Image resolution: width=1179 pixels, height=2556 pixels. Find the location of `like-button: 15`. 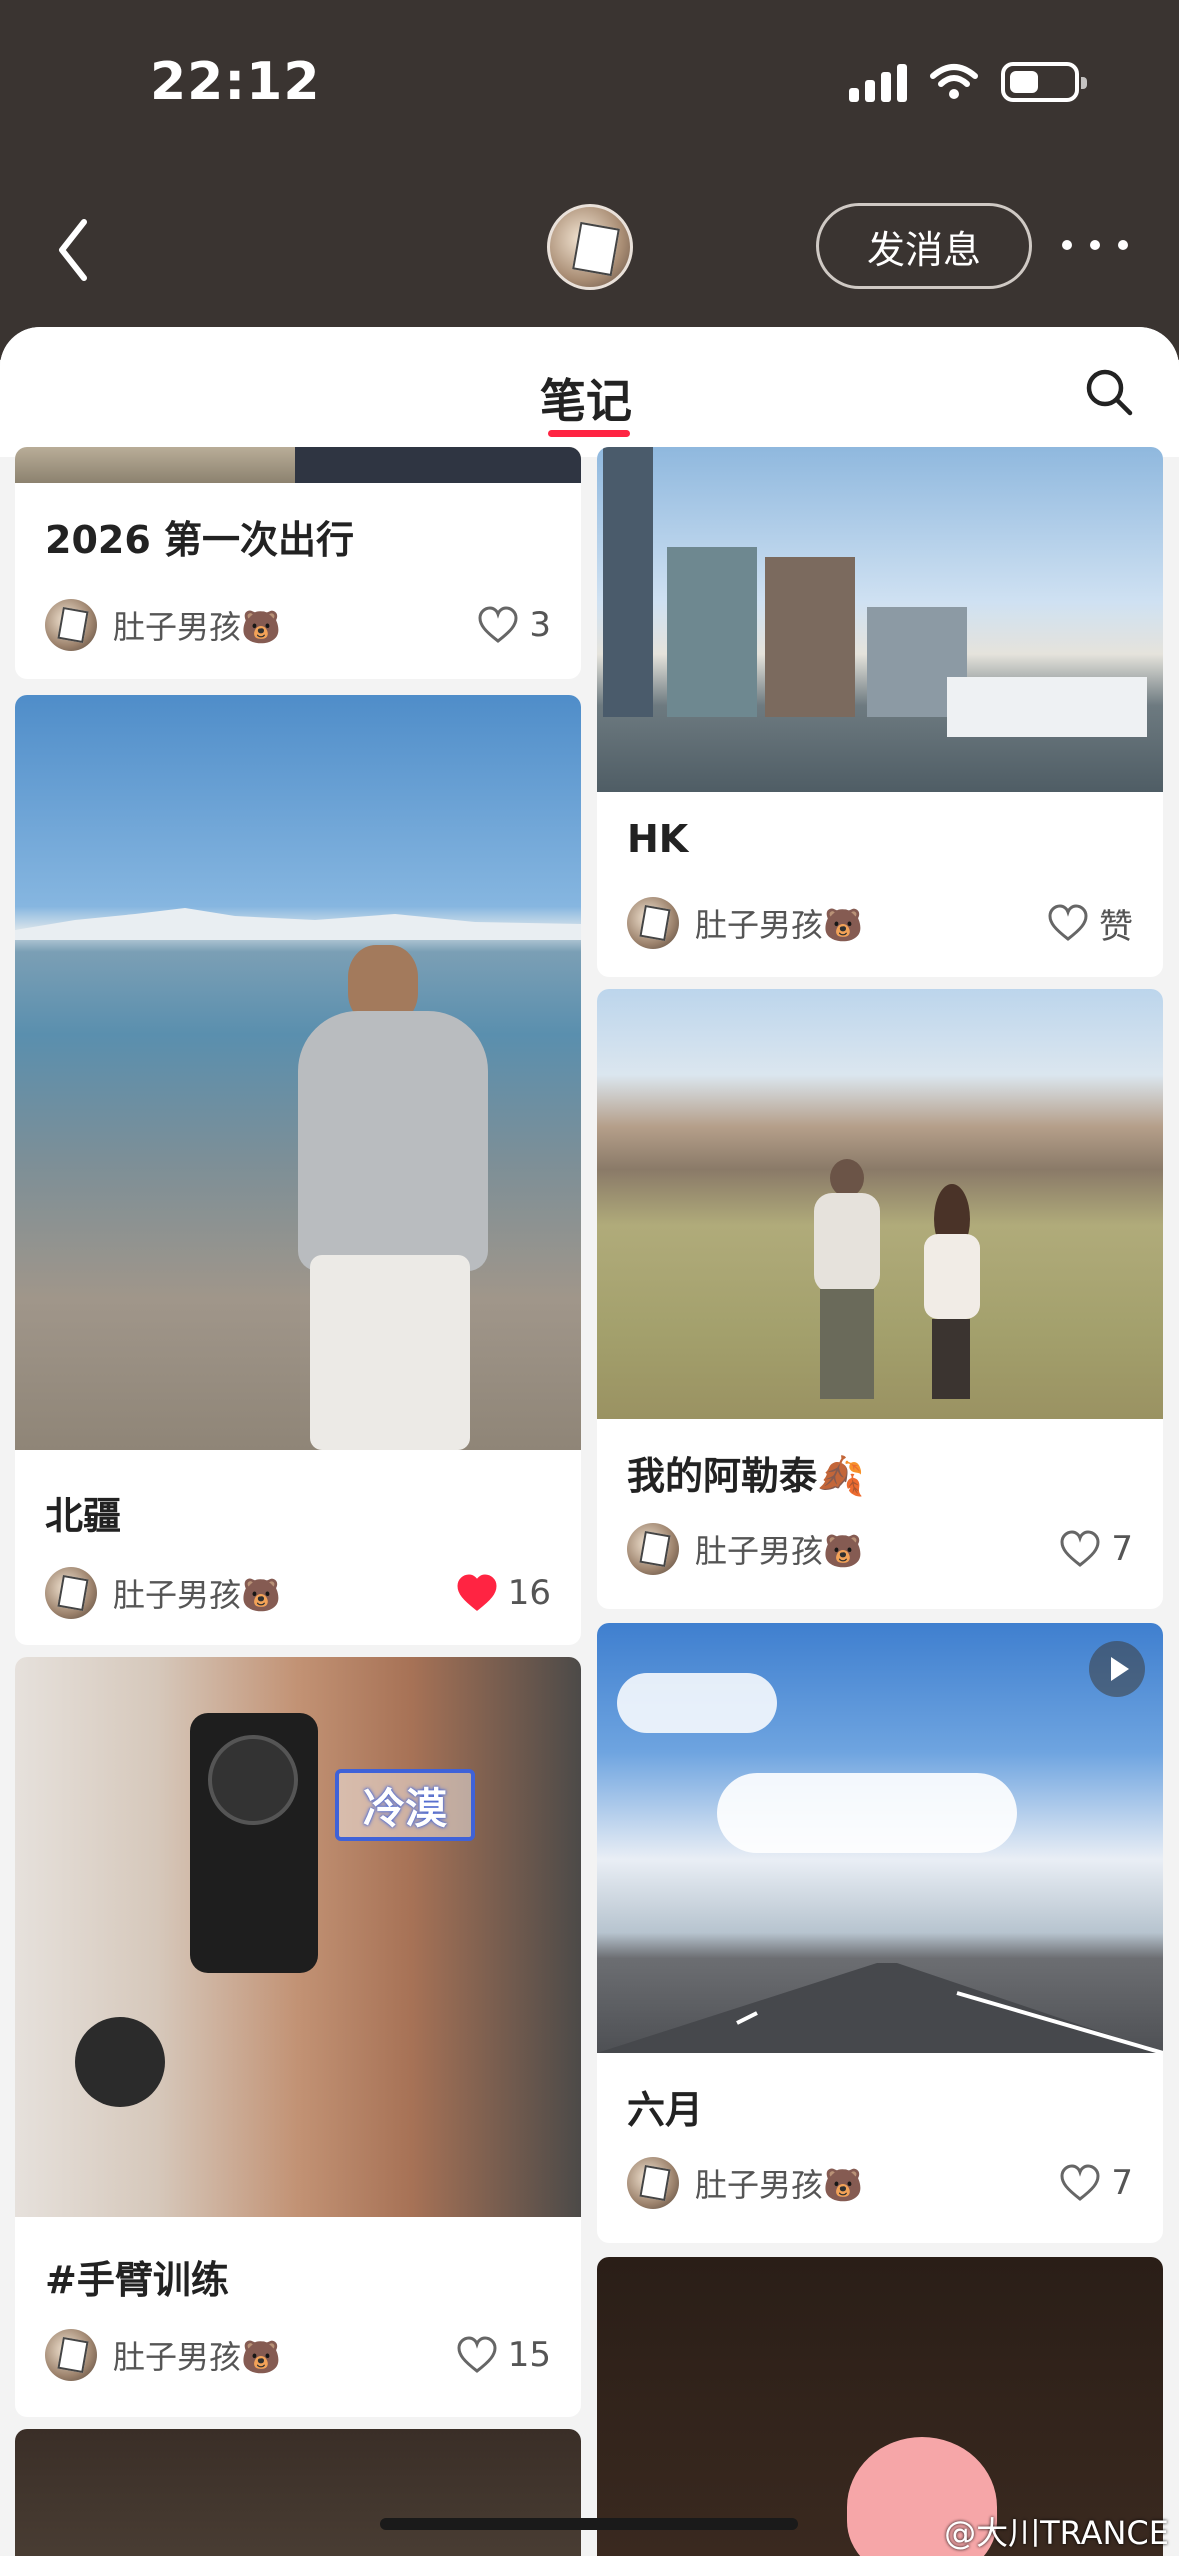

like-button: 15 is located at coordinates (503, 2355).